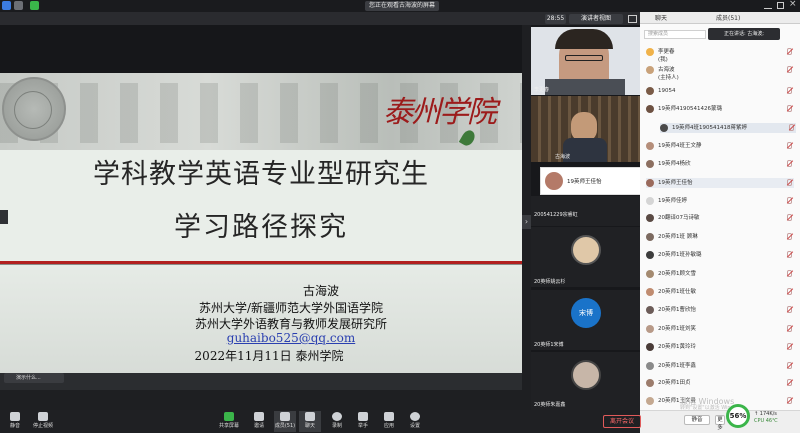 The width and height of the screenshot is (800, 433). Describe the element at coordinates (6, 5) in the screenshot. I see `meeting-info-icon` at that location.